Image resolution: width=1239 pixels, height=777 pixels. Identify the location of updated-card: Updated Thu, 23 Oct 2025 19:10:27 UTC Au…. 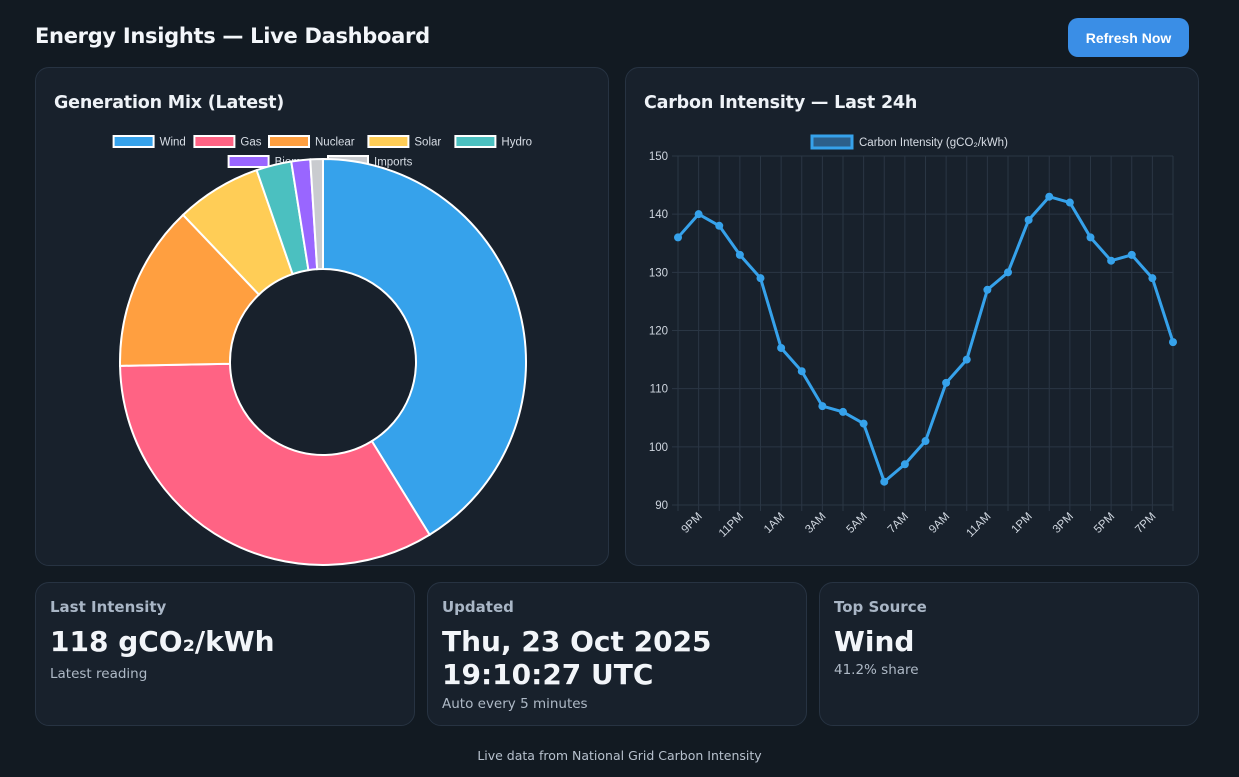
(617, 654).